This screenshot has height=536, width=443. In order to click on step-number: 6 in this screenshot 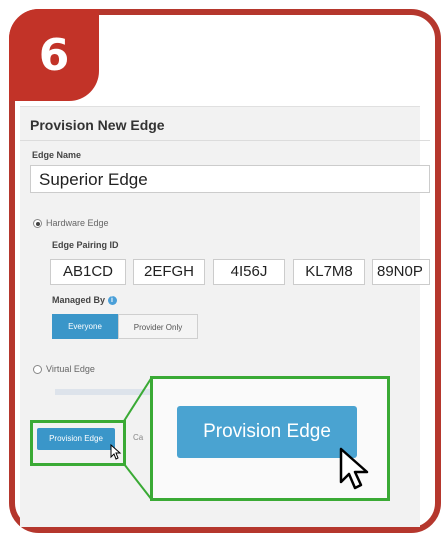, I will do `click(54, 55)`.